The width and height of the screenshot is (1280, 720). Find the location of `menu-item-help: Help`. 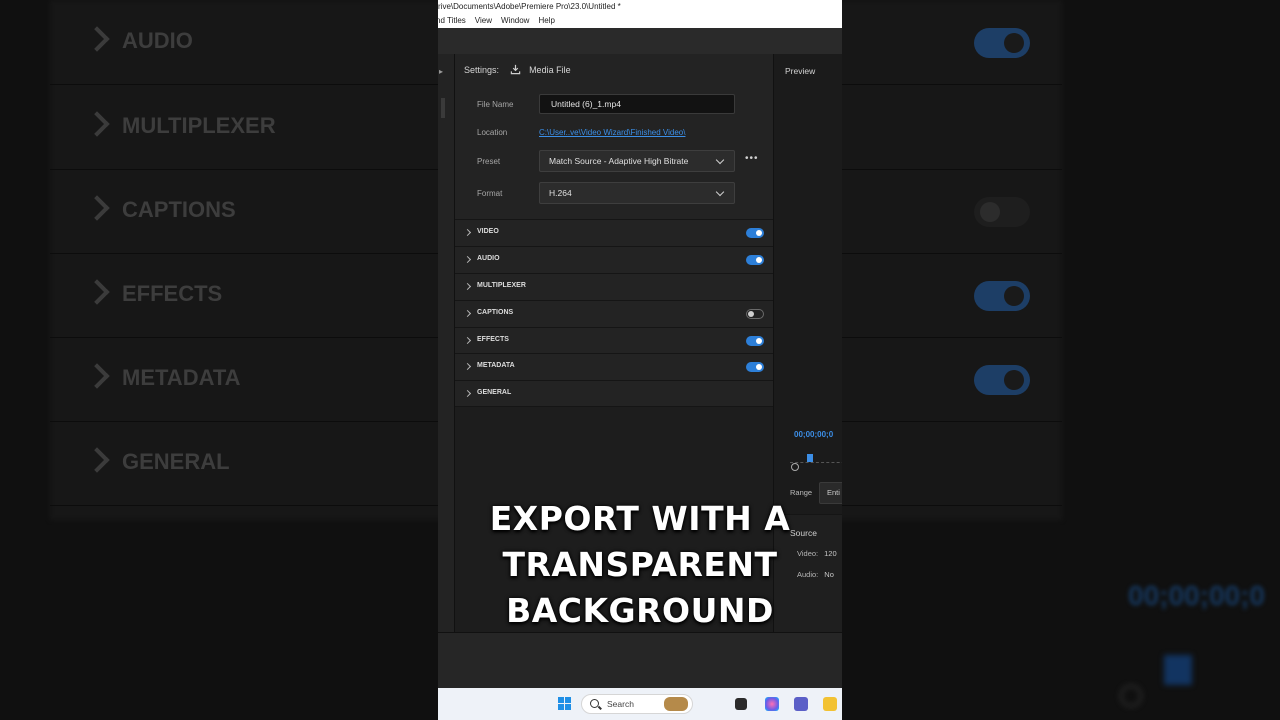

menu-item-help: Help is located at coordinates (546, 20).